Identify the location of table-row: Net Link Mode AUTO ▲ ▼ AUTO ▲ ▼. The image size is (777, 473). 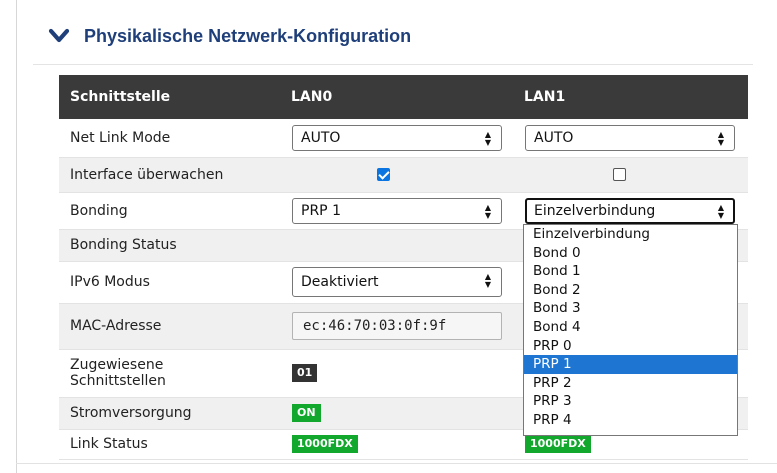
(403, 138).